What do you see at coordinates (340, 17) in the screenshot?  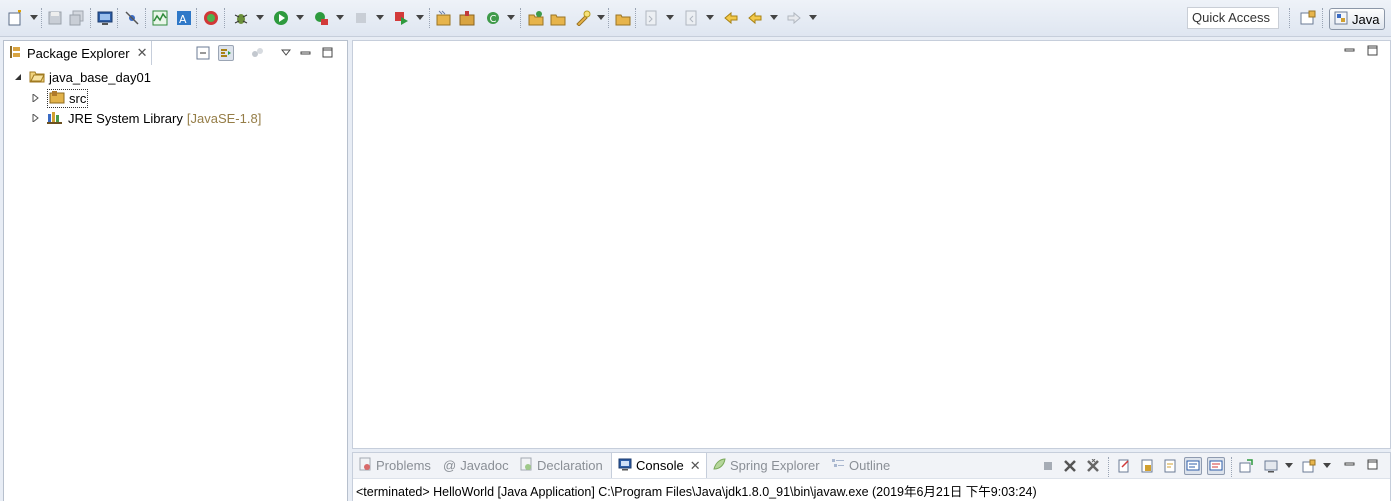 I see `coverage-dropdown-icon` at bounding box center [340, 17].